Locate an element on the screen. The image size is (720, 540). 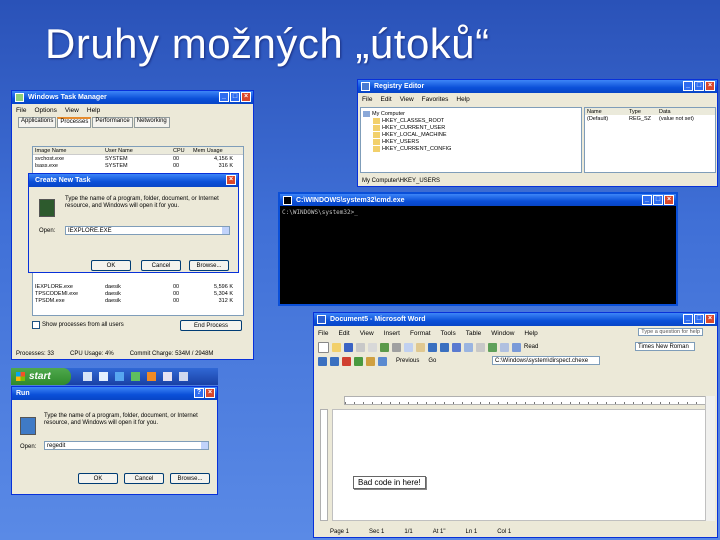
save-icon is located at coordinates (348, 347).